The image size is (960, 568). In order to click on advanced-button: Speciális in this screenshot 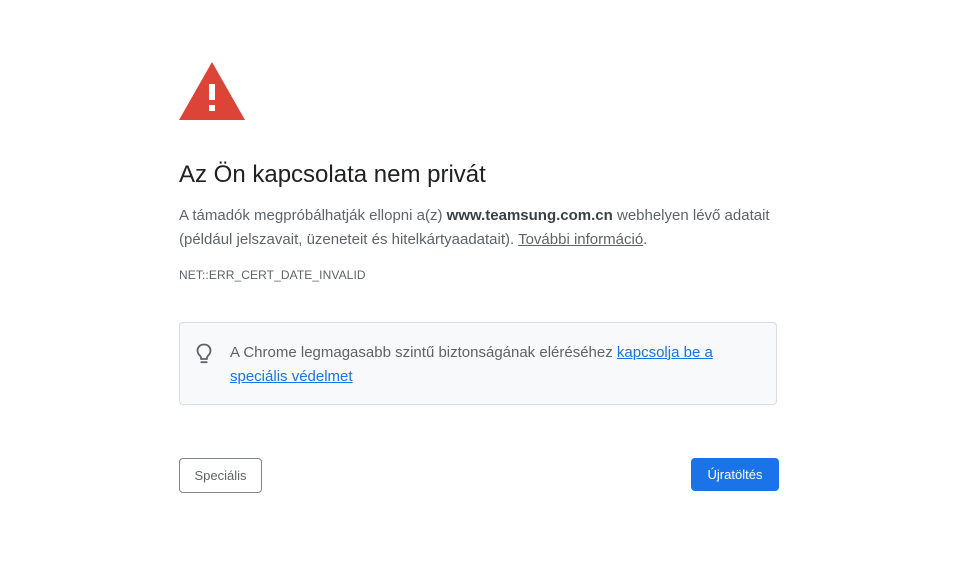, I will do `click(220, 475)`.